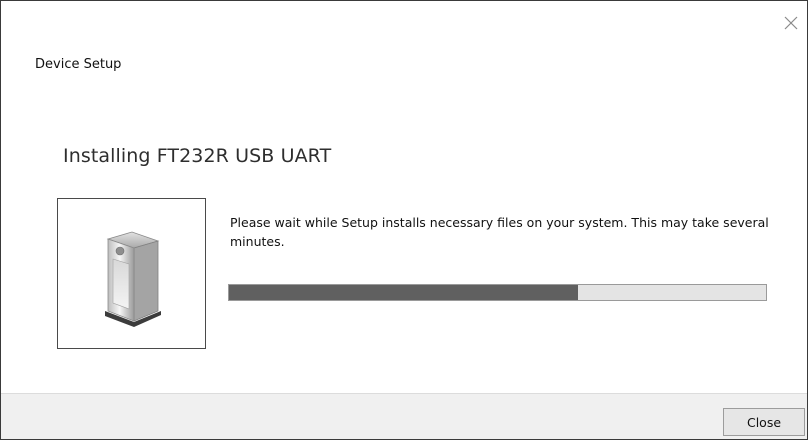  What do you see at coordinates (791, 23) in the screenshot?
I see `close-window-icon` at bounding box center [791, 23].